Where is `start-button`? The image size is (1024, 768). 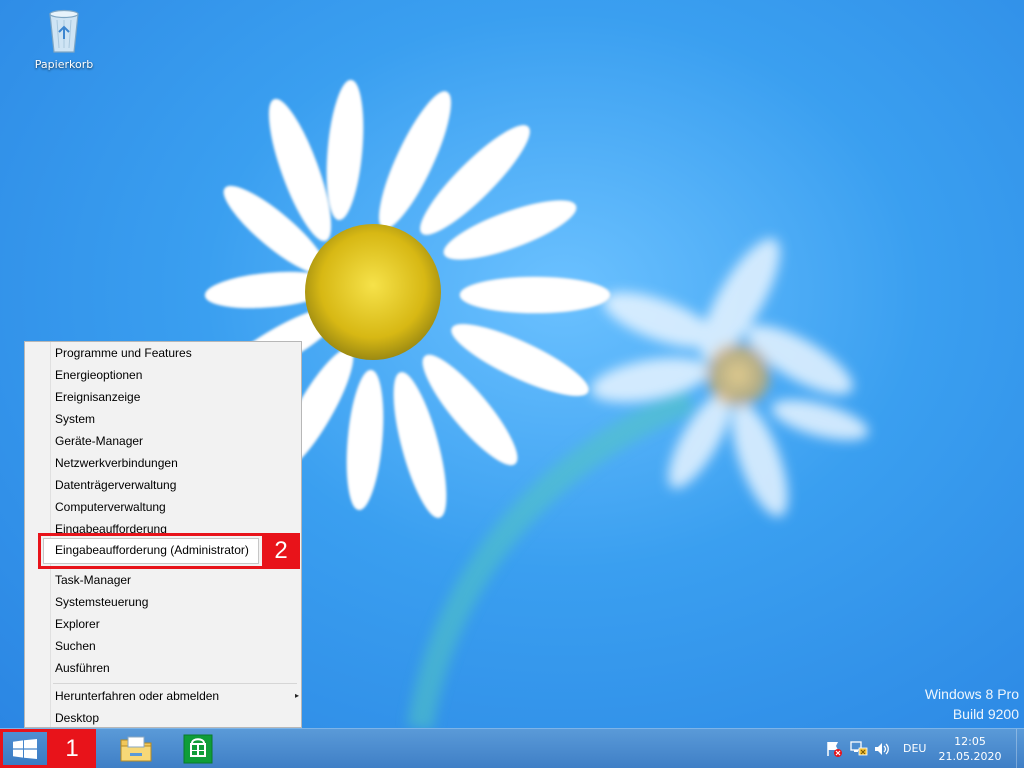 start-button is located at coordinates (25, 748).